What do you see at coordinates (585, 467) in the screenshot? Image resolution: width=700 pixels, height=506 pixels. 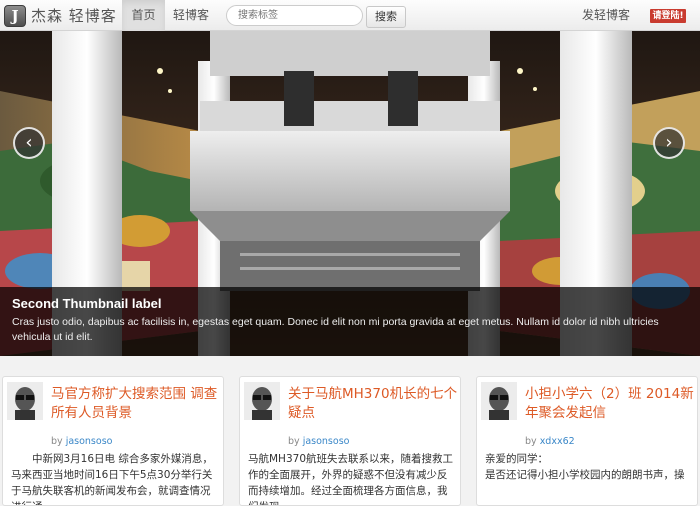 I see `post-excerpt: 亲爱的同学： 是否还记得小担小学校园内的朗朗书声，操` at bounding box center [585, 467].